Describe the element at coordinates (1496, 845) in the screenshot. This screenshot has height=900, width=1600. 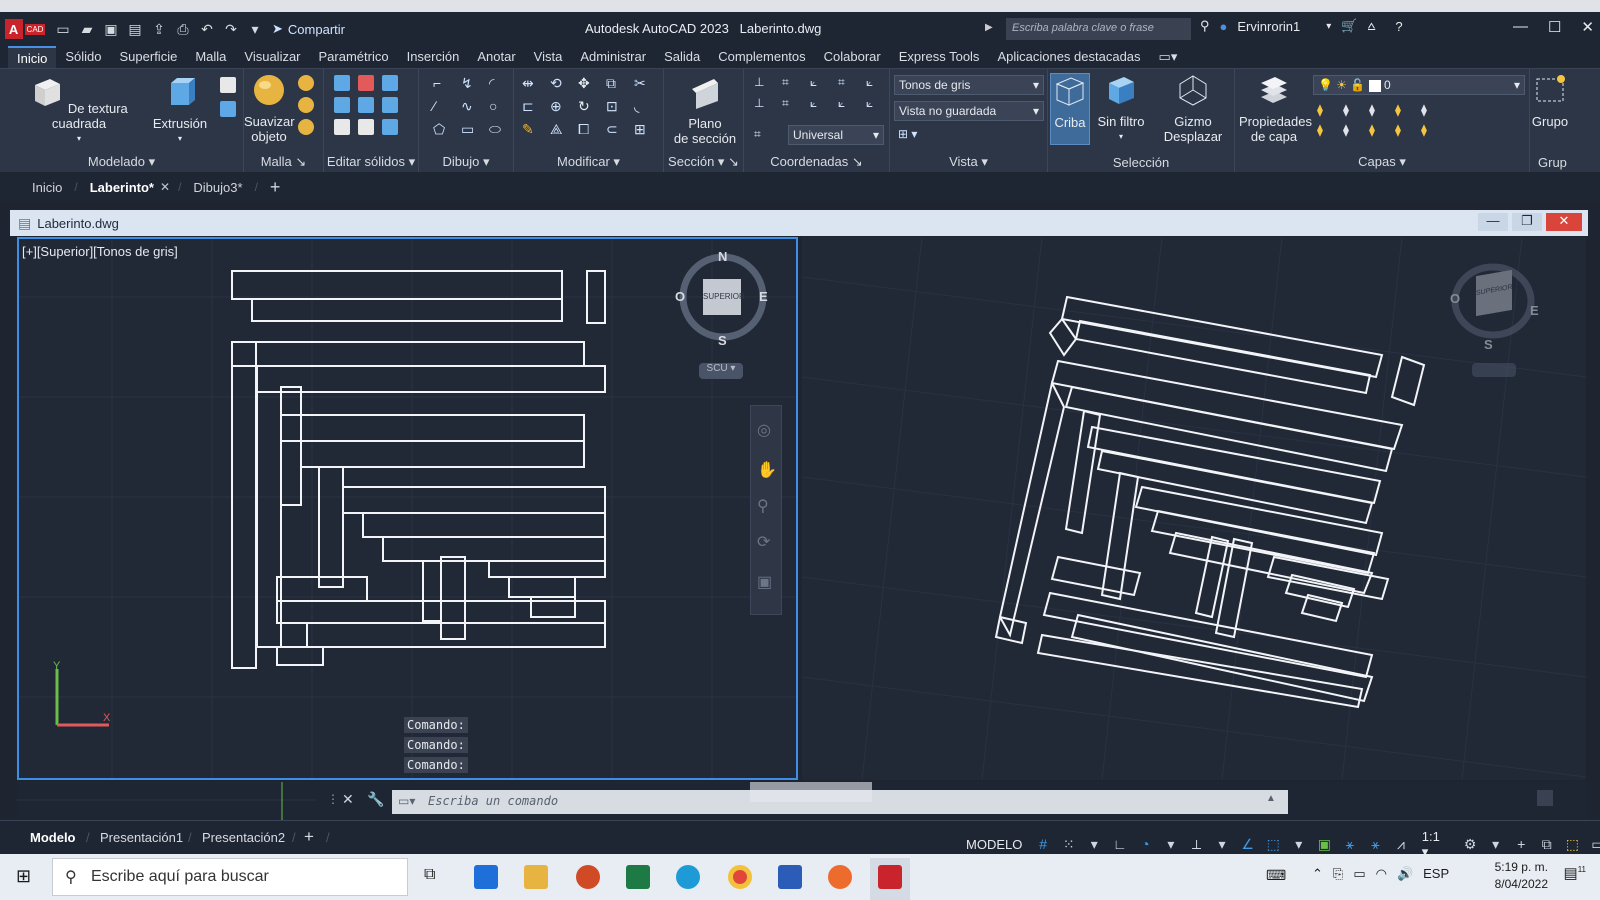
I see `workspace-menu-icon: ▾` at that location.